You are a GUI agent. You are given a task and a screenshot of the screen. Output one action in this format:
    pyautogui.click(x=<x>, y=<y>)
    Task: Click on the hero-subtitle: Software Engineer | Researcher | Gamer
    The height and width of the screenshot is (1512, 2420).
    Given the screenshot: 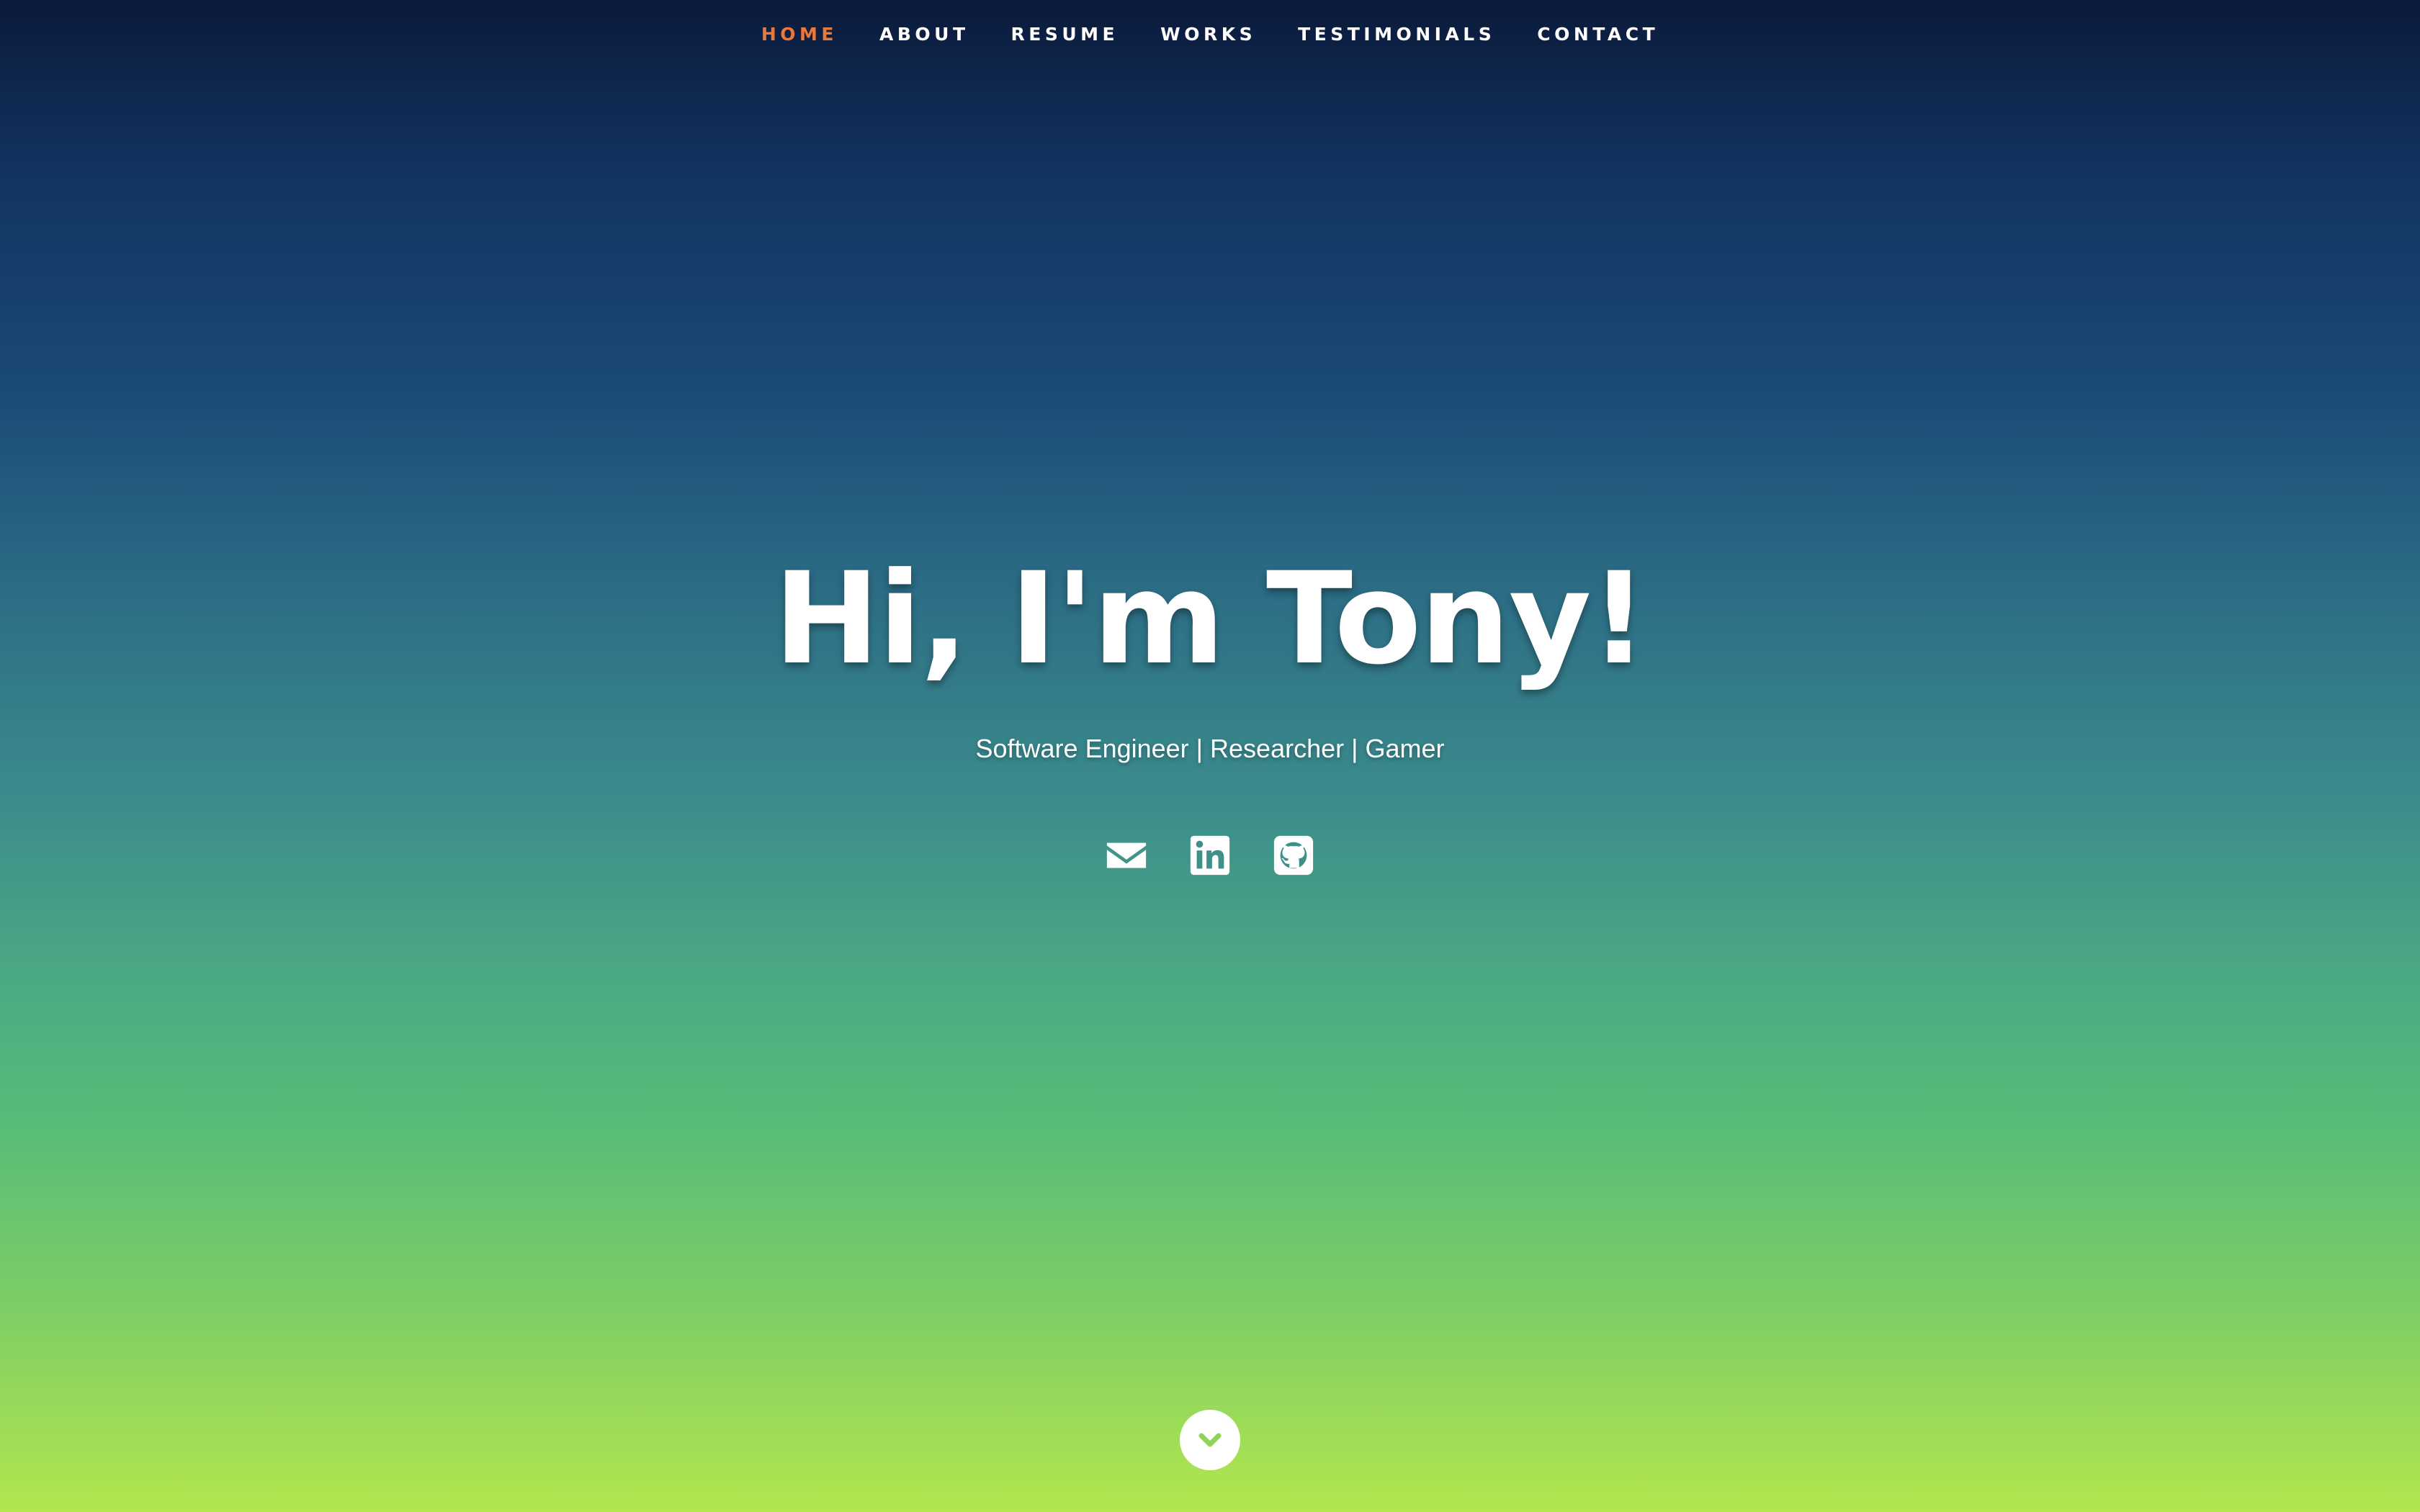 What is the action you would take?
    pyautogui.click(x=1210, y=748)
    